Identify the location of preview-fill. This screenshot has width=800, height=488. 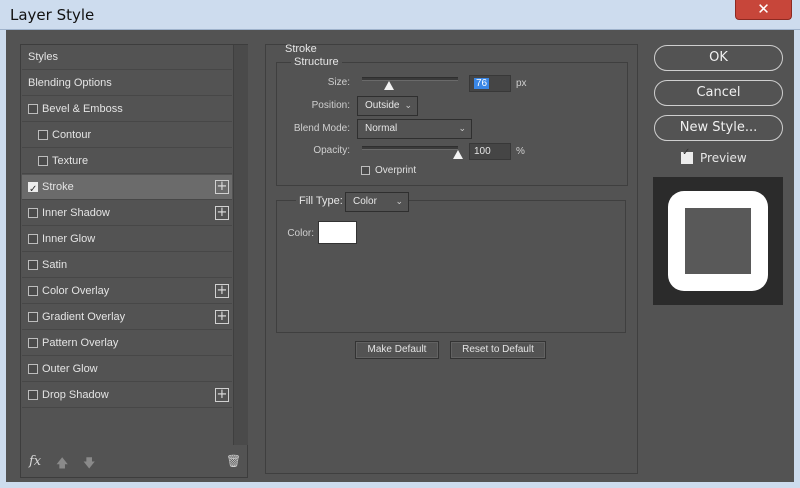
(718, 241).